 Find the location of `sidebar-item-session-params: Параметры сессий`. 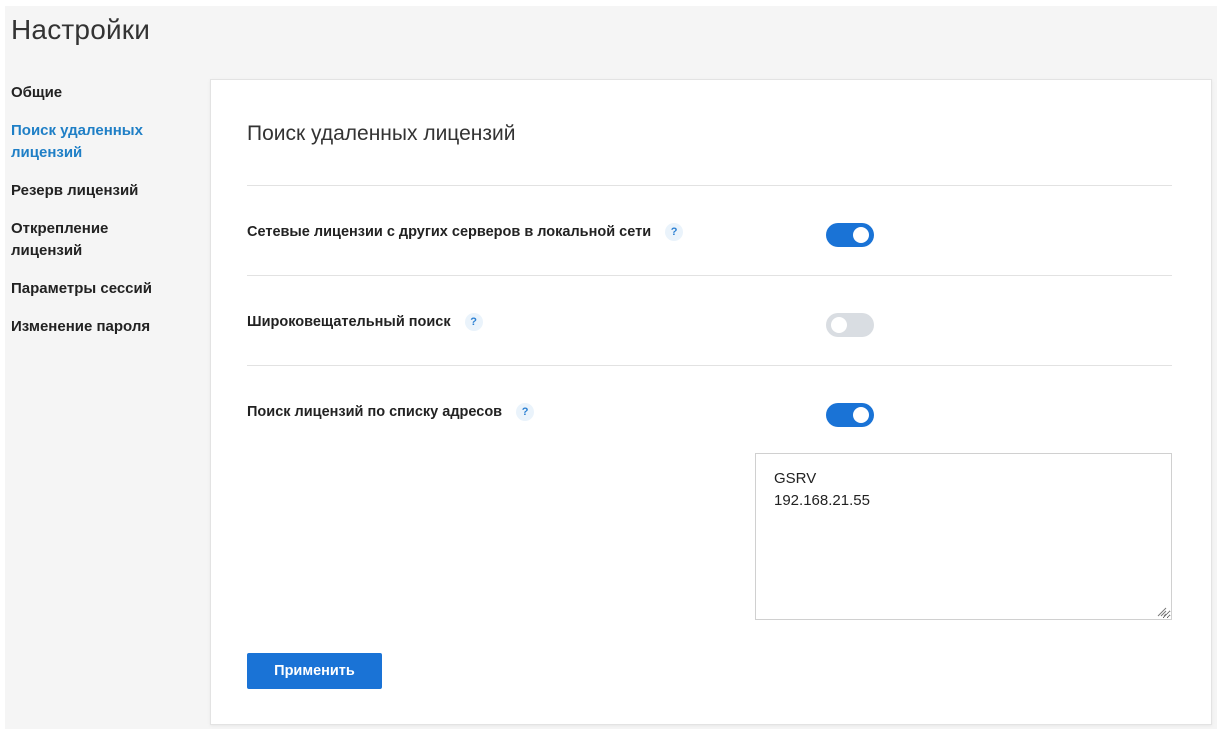

sidebar-item-session-params: Параметры сессий is located at coordinates (106, 289).